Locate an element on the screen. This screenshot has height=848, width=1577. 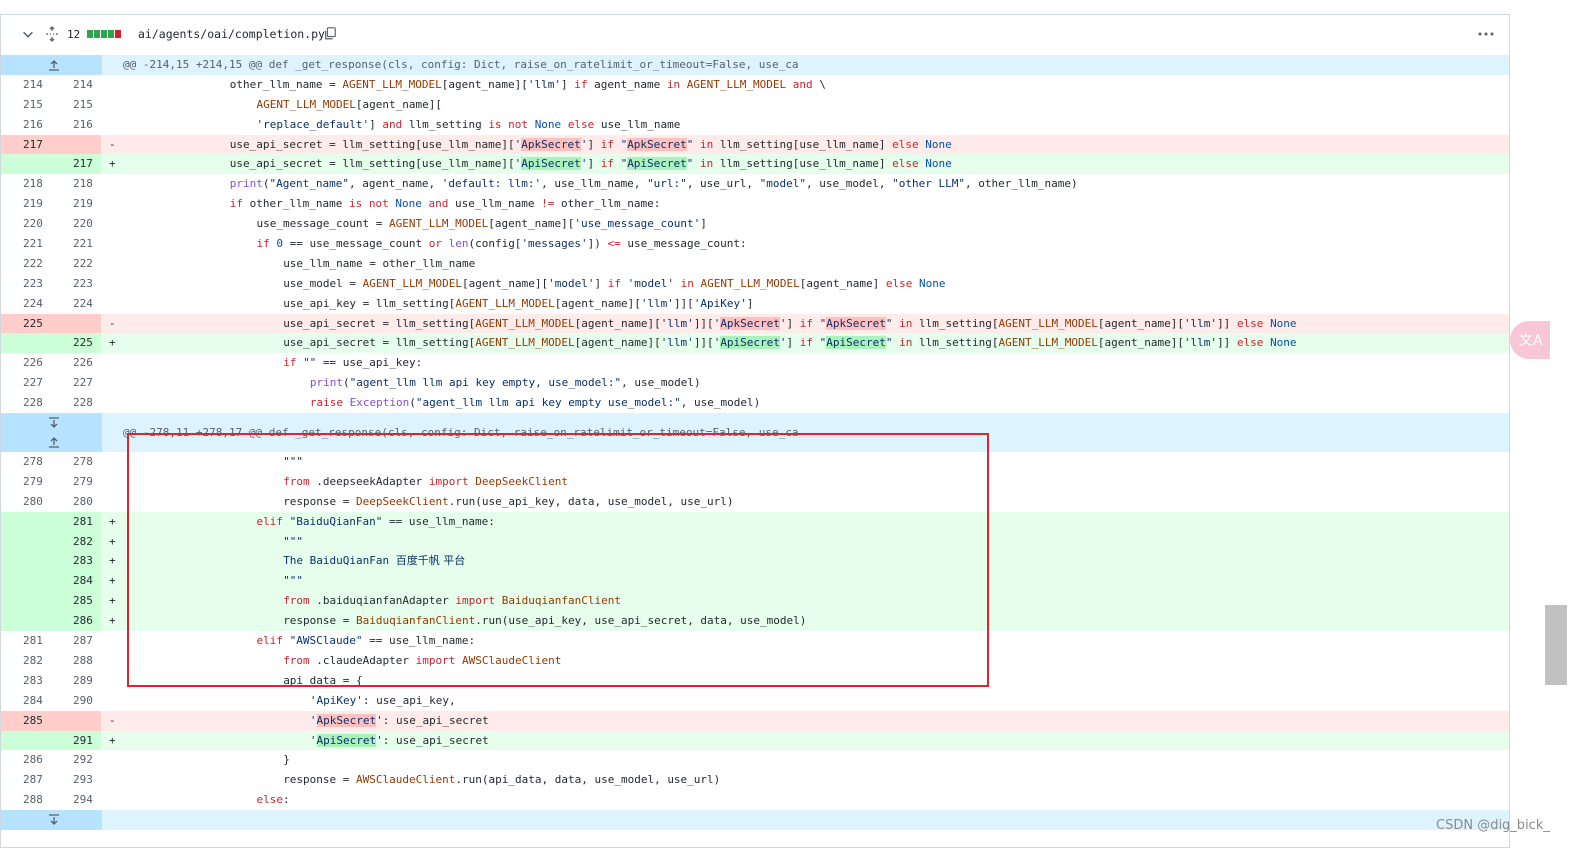
new-line-number: 222 is located at coordinates (76, 264).